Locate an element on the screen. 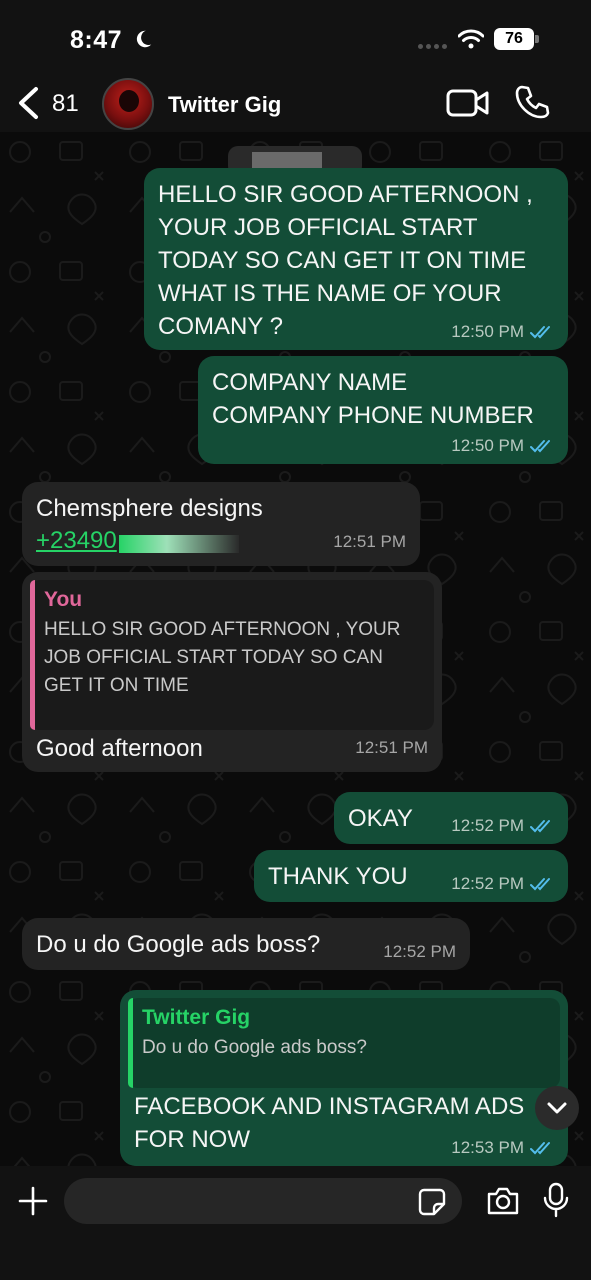  message-bubble-incoming: Do u do Google ads boss? 12:52 PM is located at coordinates (246, 944).